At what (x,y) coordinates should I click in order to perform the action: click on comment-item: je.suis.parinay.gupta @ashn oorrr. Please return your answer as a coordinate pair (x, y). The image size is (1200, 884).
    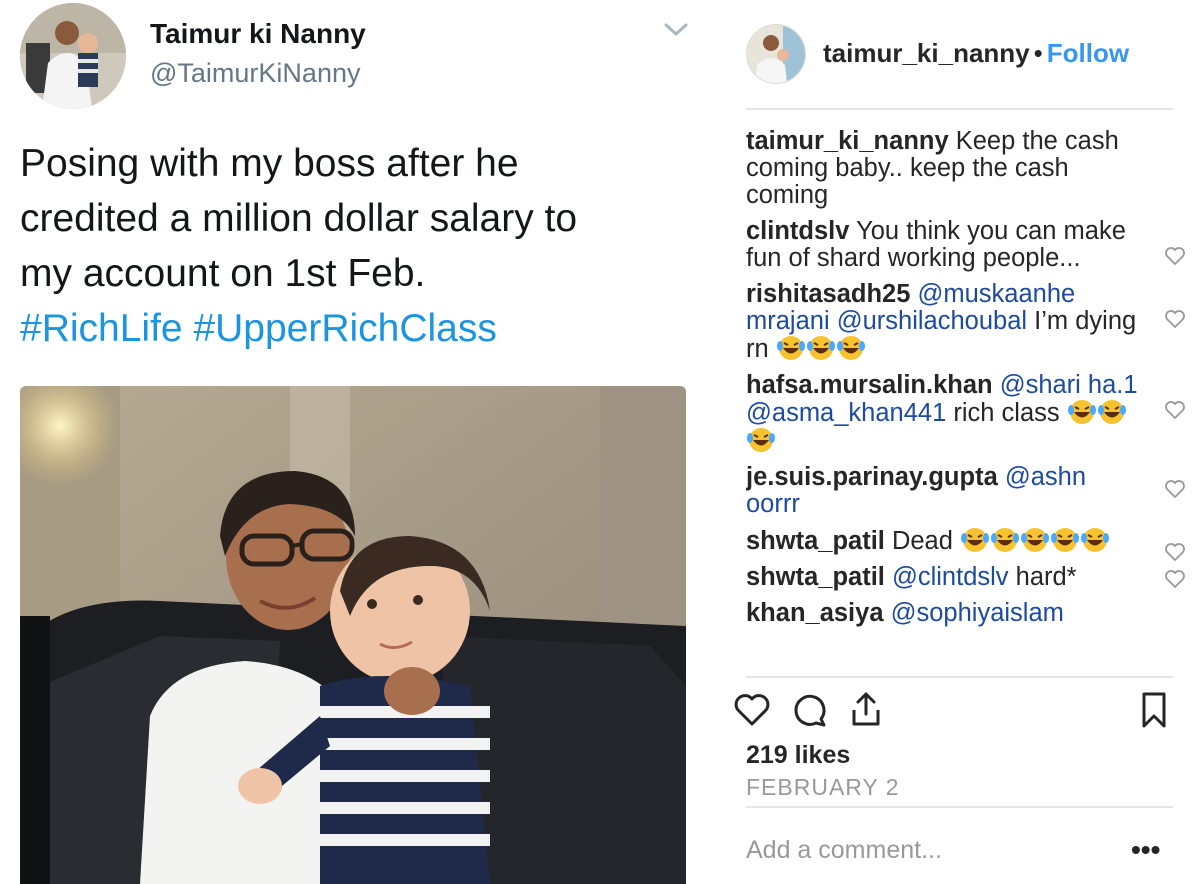
    Looking at the image, I should click on (966, 491).